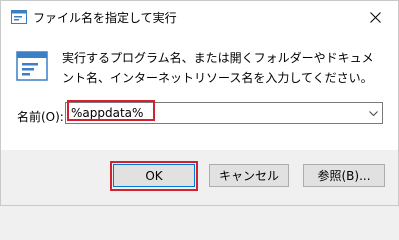  I want to click on name-input-value: %appdata%, so click(107, 113).